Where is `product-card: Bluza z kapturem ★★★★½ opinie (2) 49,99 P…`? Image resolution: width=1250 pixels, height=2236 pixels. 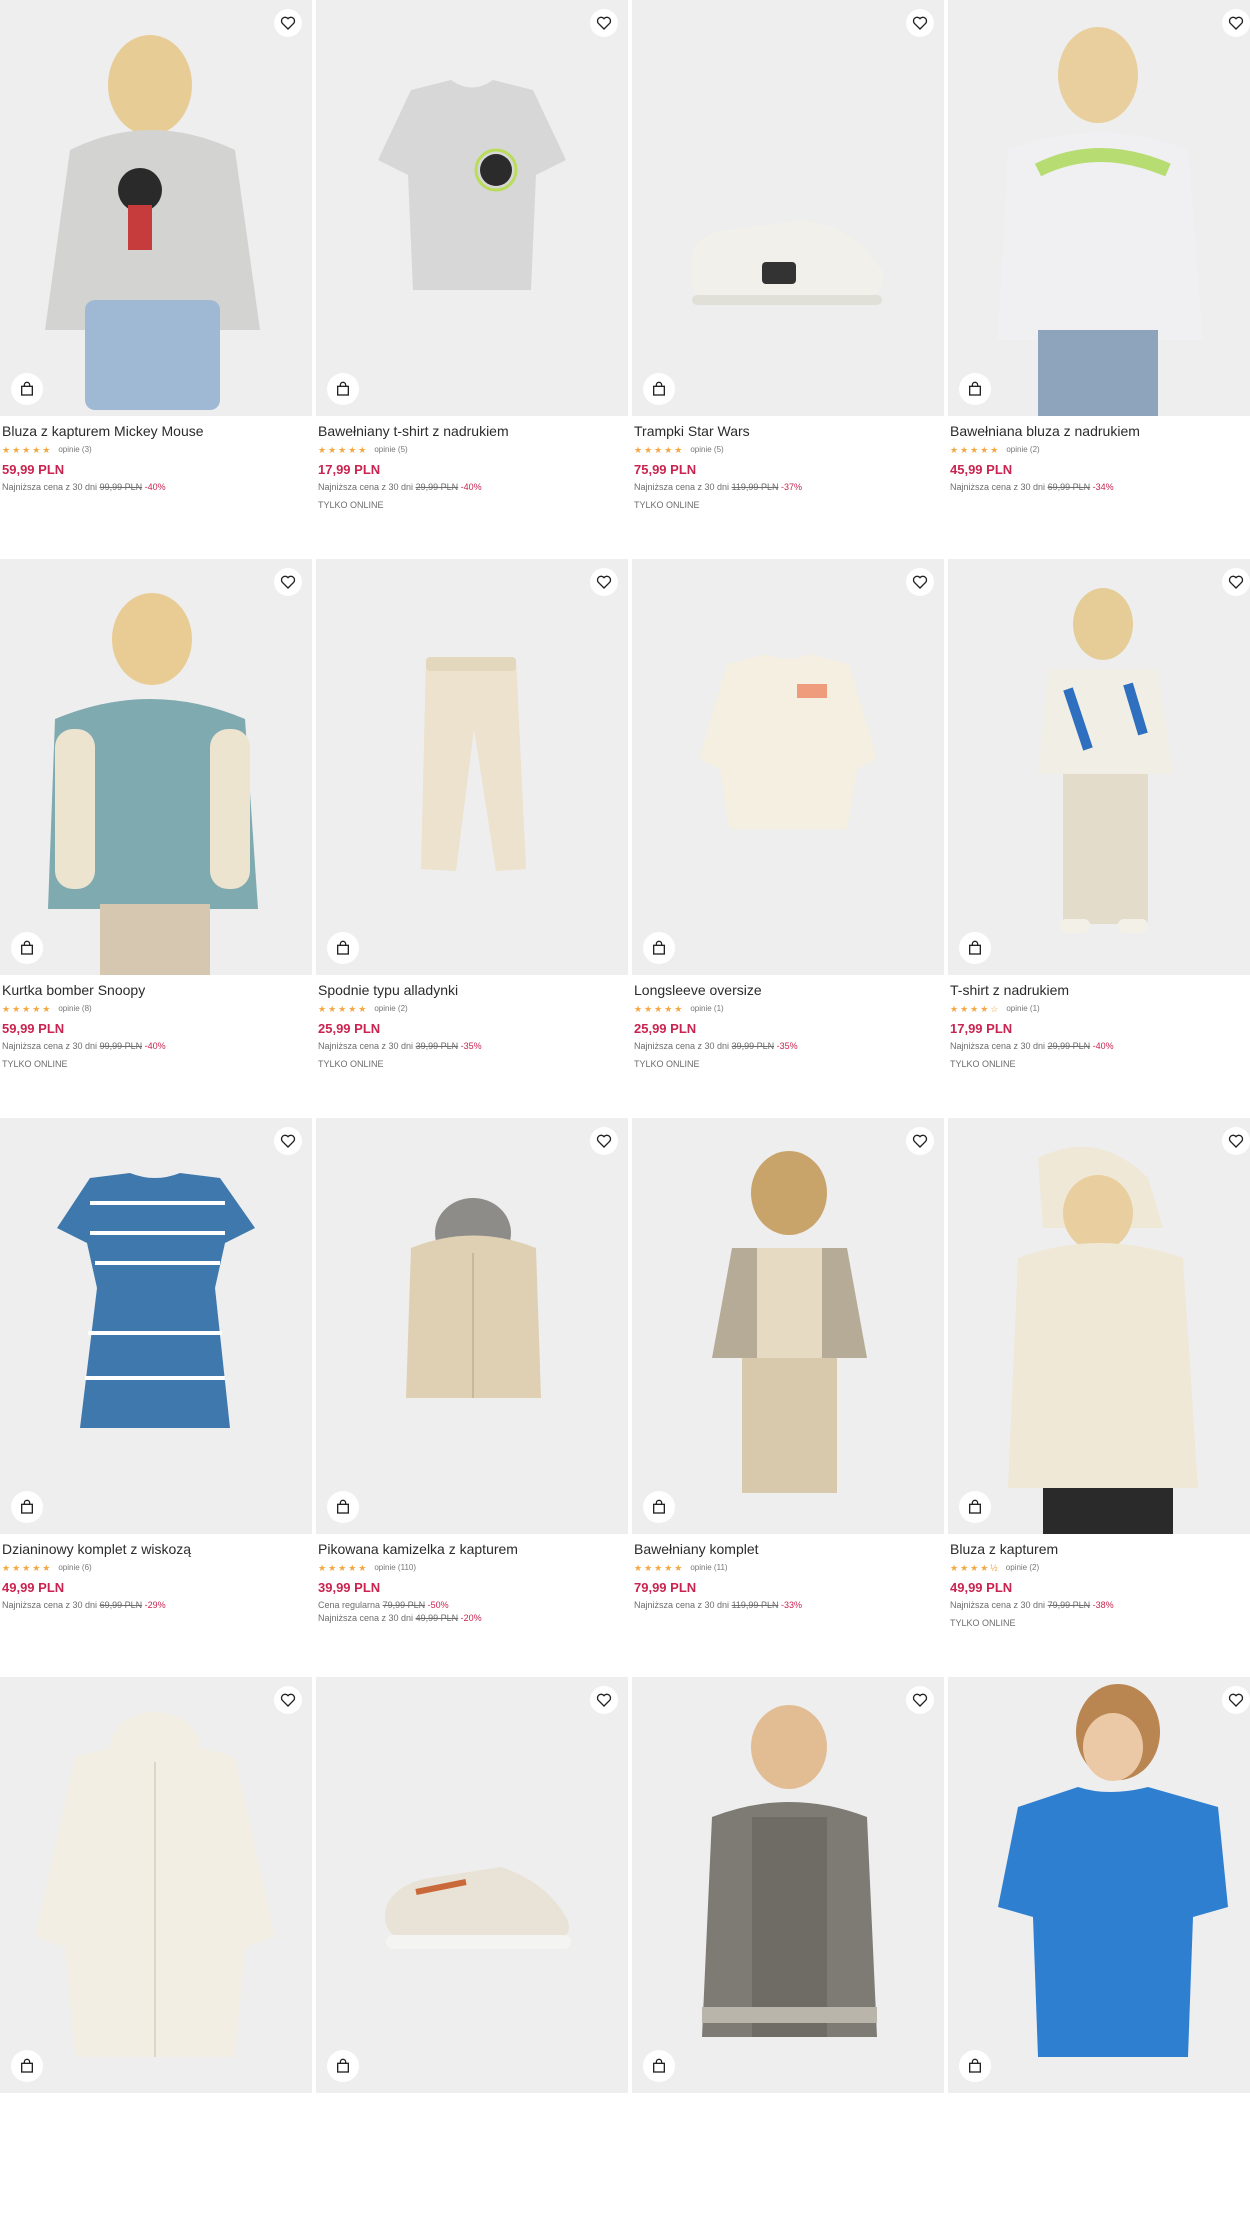
product-card: Bluza z kapturem ★★★★½ opinie (2) 49,99 P… is located at coordinates (1099, 1397).